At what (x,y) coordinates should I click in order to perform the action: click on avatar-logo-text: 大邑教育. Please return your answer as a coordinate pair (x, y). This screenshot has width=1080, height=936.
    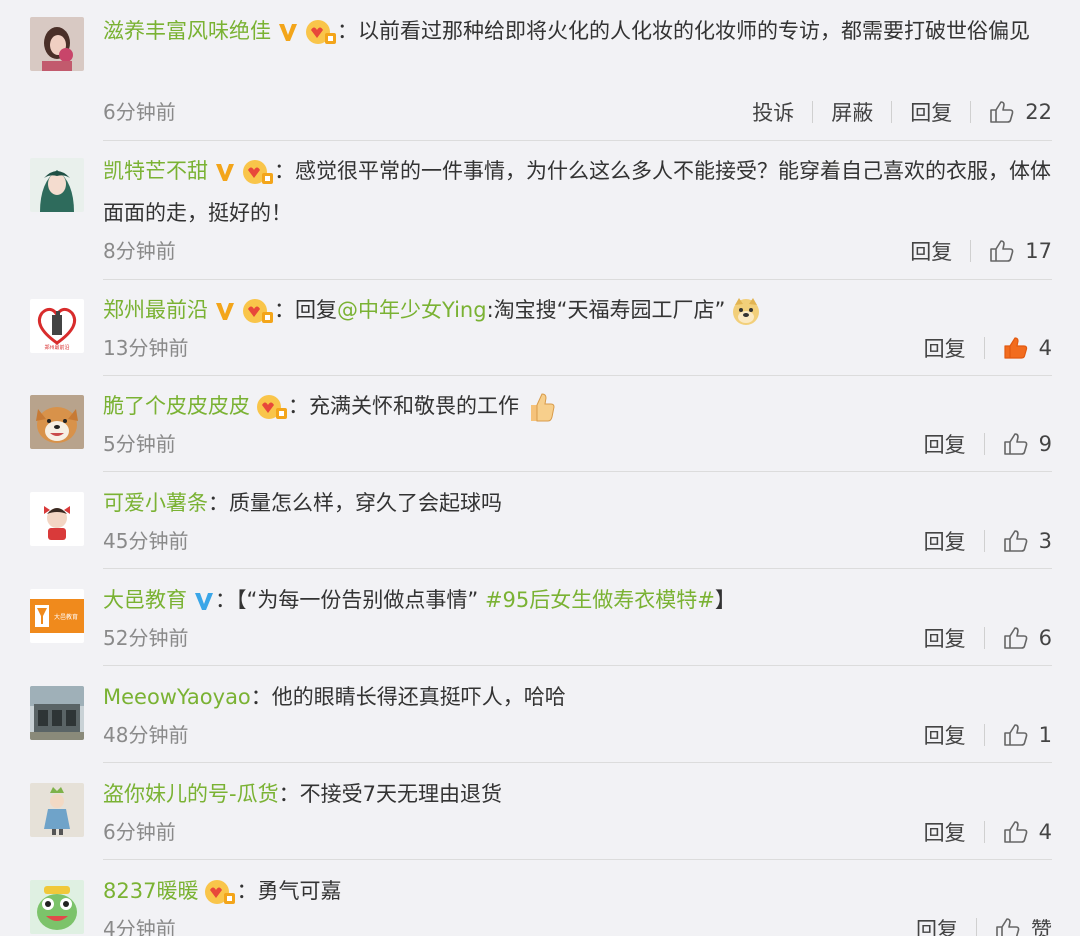
    Looking at the image, I should click on (66, 617).